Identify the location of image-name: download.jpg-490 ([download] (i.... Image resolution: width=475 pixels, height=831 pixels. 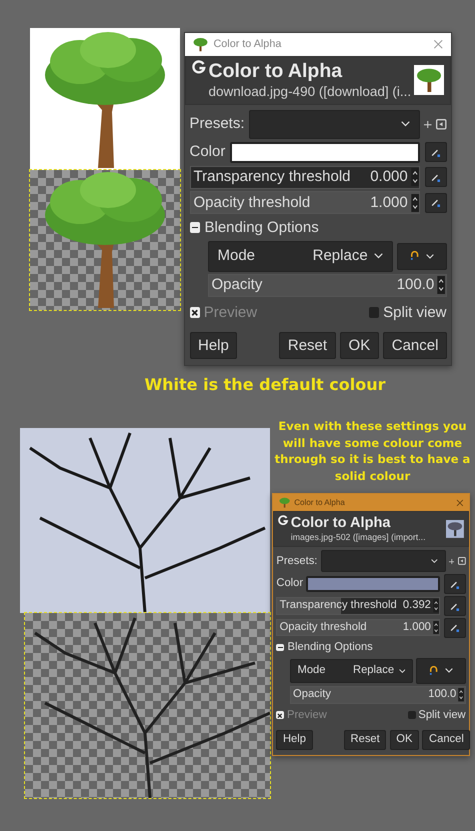
(309, 92).